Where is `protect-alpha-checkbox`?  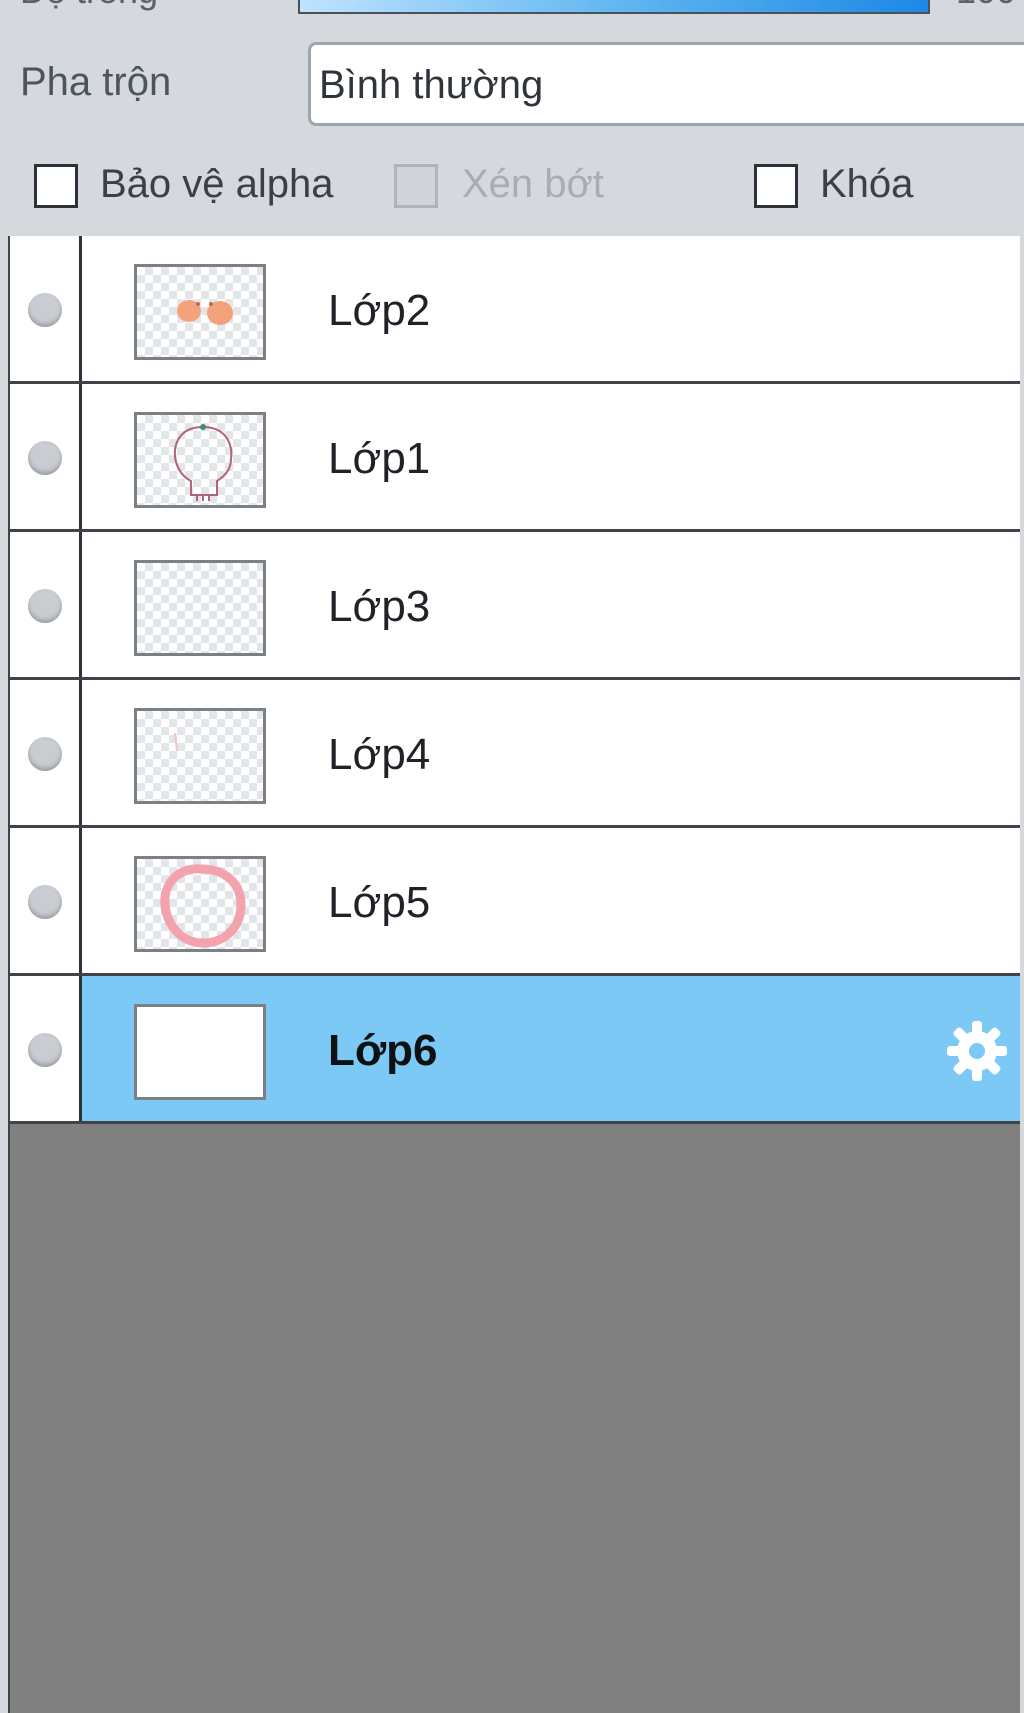
protect-alpha-checkbox is located at coordinates (56, 186).